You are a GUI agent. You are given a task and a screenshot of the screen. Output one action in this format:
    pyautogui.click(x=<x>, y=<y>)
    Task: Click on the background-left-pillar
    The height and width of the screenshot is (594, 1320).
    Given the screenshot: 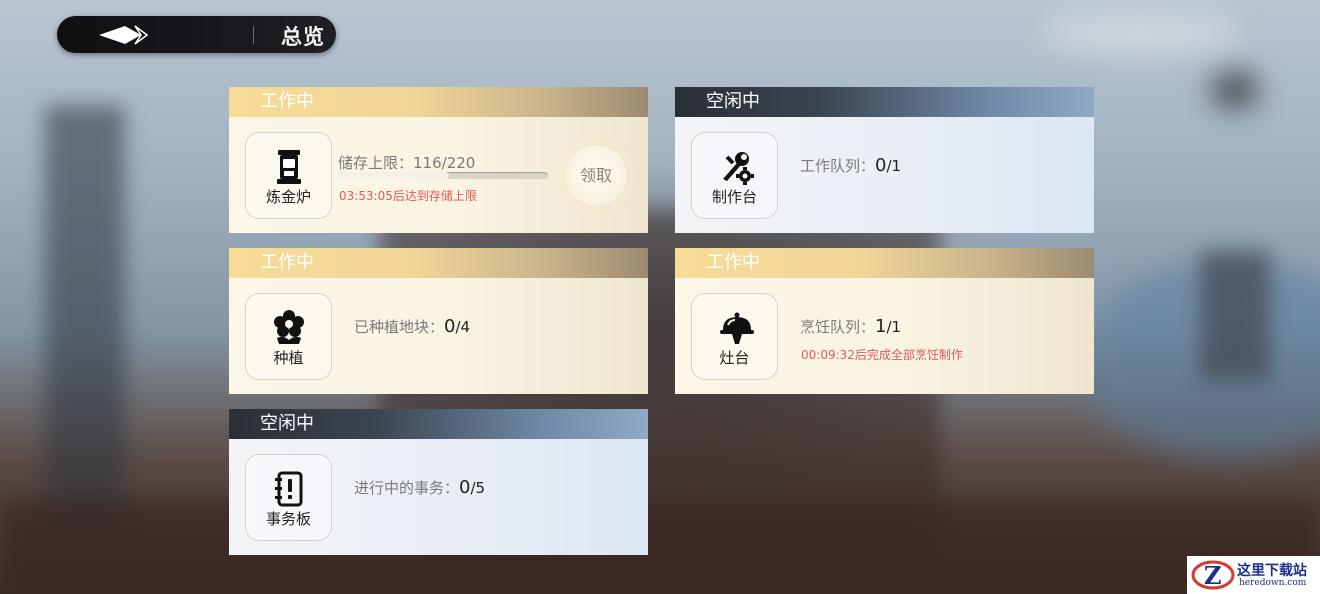 What is the action you would take?
    pyautogui.click(x=85, y=320)
    